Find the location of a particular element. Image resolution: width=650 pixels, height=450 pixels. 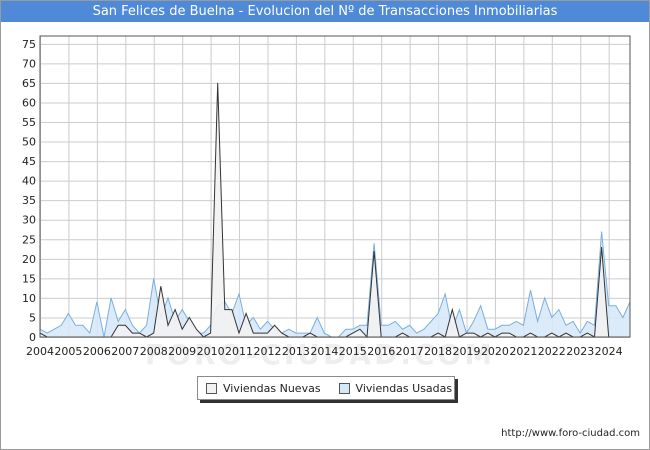

x-tick-label: 2011 is located at coordinates (239, 351).